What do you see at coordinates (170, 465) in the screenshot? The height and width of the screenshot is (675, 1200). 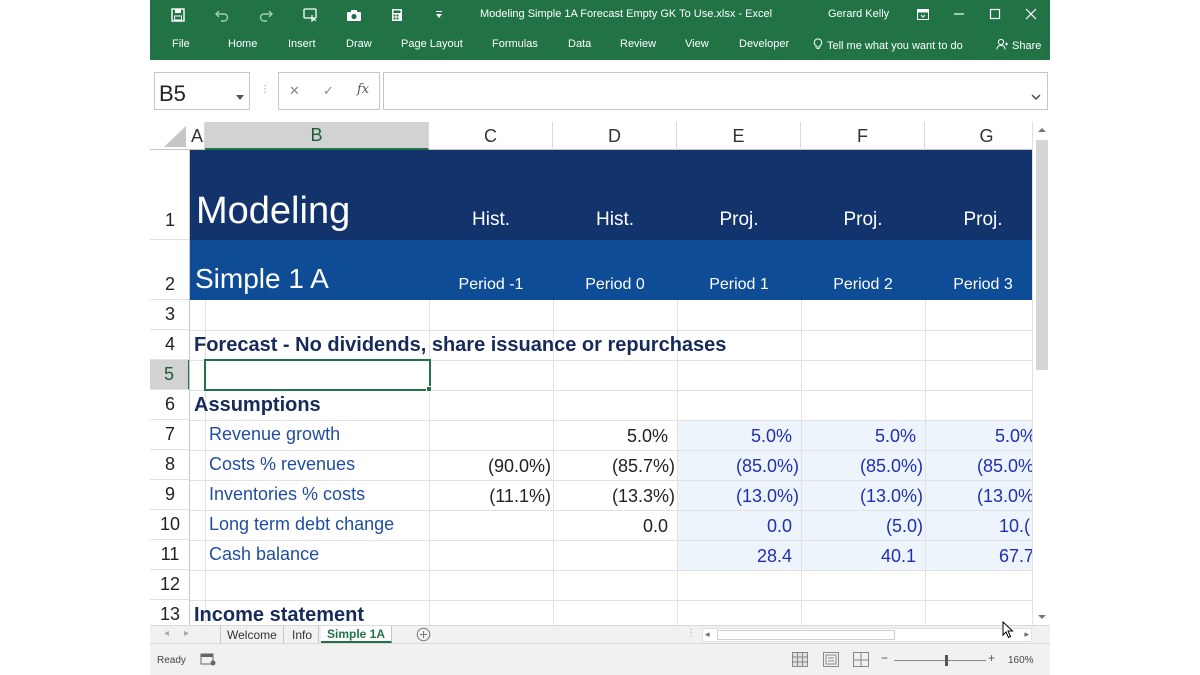 I see `row-header-8: 8` at bounding box center [170, 465].